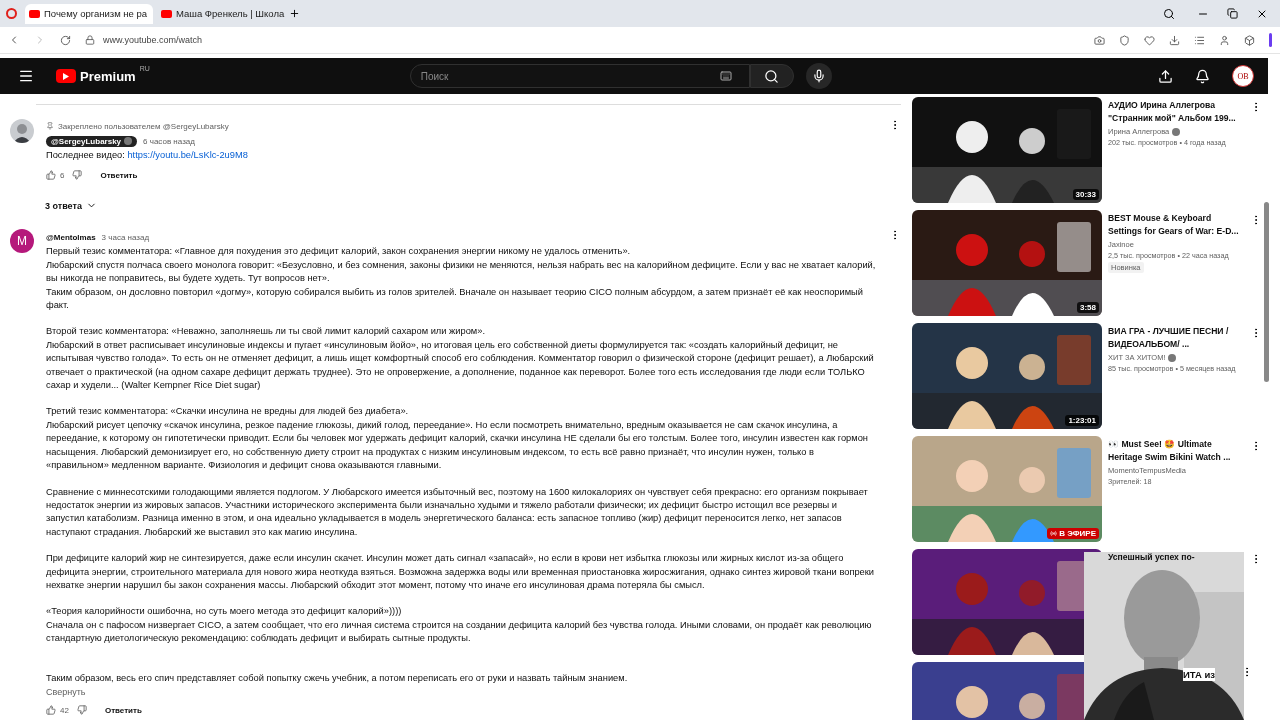 The width and height of the screenshot is (1280, 720). Describe the element at coordinates (153, 40) in the screenshot. I see `address-field: www.youtube.com/watch` at that location.